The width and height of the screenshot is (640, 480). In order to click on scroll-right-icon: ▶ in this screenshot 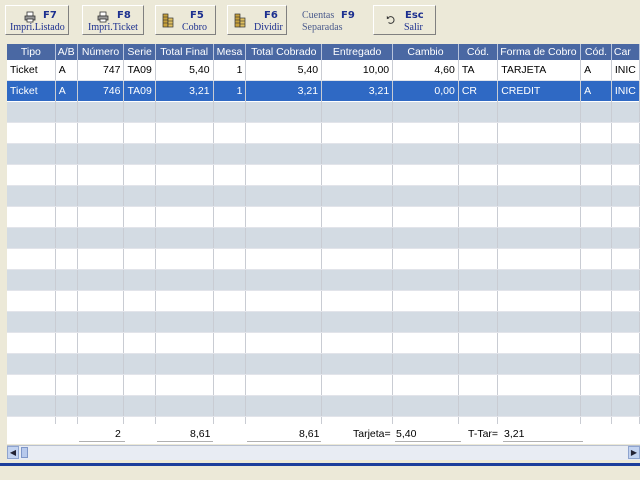, I will do `click(634, 452)`.